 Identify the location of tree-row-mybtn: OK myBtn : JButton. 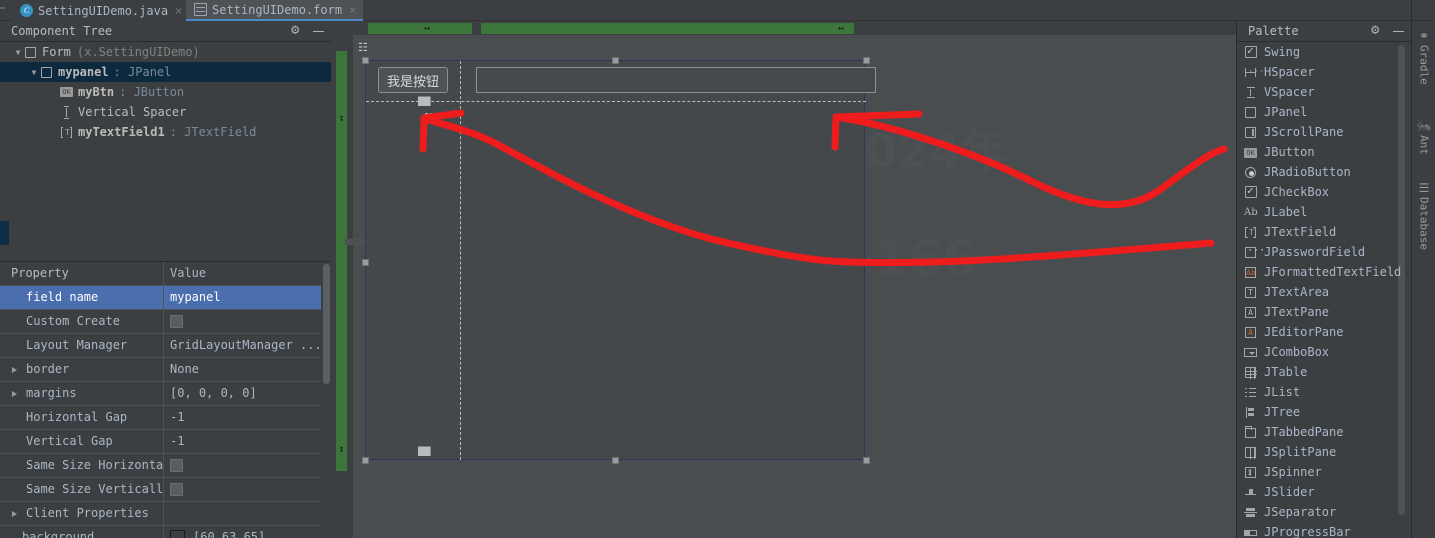
(165, 92).